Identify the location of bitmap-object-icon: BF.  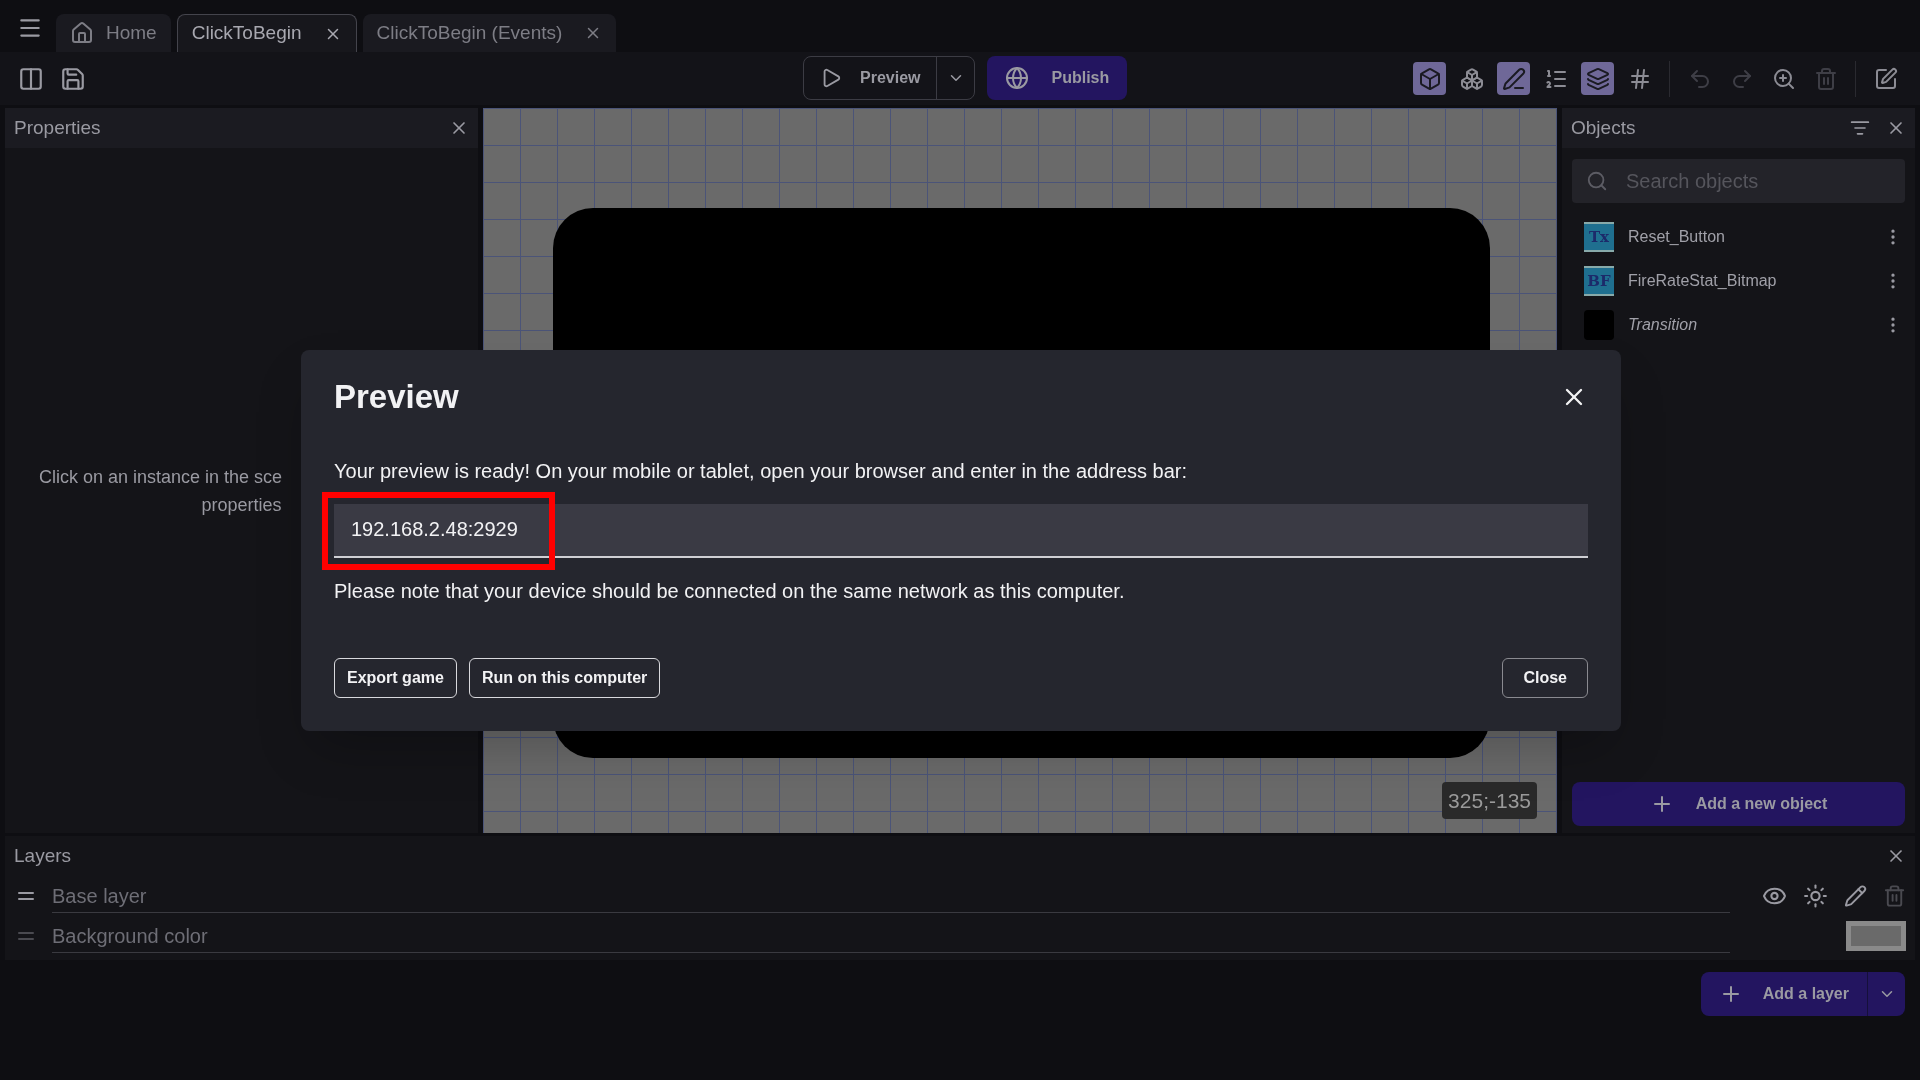
(1599, 281).